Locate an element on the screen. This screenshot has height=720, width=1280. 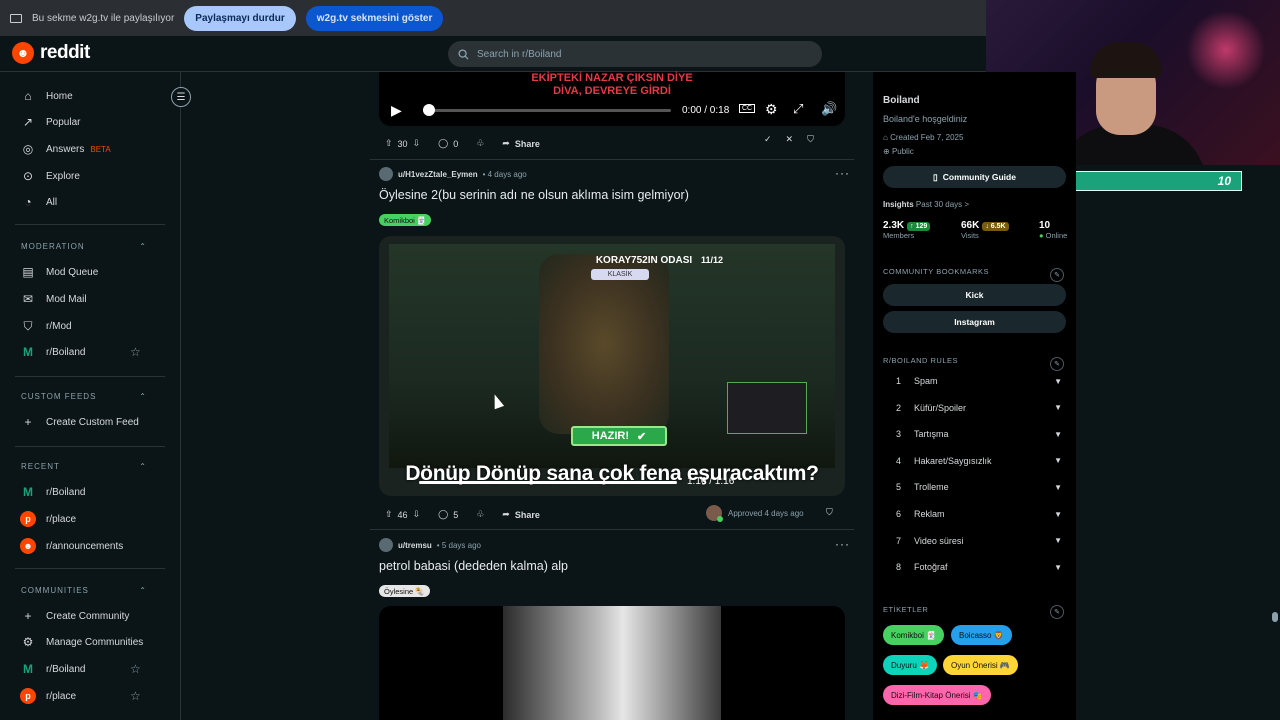
bookmark-instagram-button: Instagram is located at coordinates (974, 322).